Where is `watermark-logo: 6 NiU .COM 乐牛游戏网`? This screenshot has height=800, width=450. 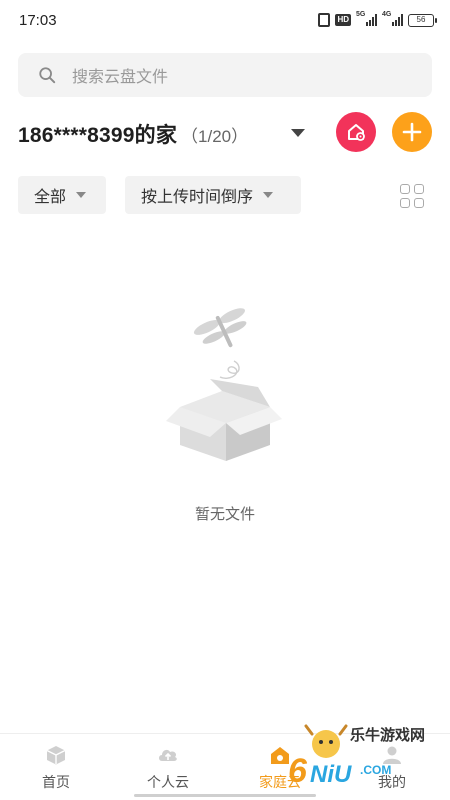
watermark-logo: 6 NiU .COM 乐牛游戏网 is located at coordinates (353, 753).